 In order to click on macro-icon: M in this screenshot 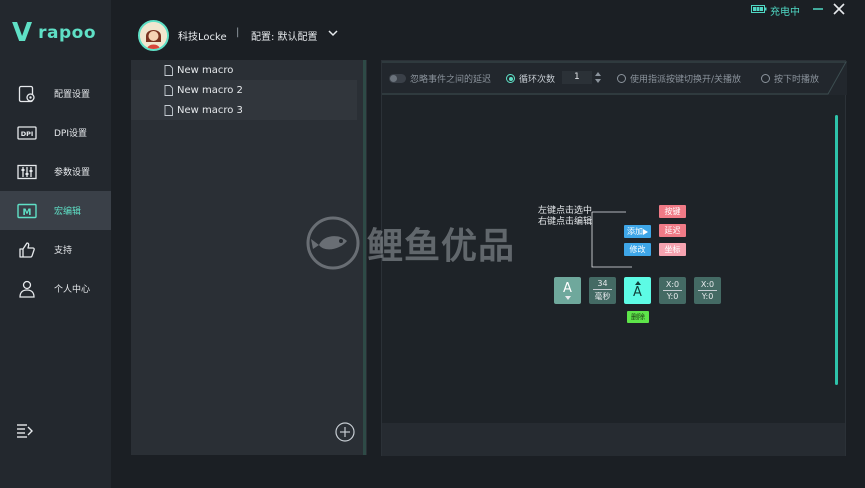, I will do `click(27, 211)`.